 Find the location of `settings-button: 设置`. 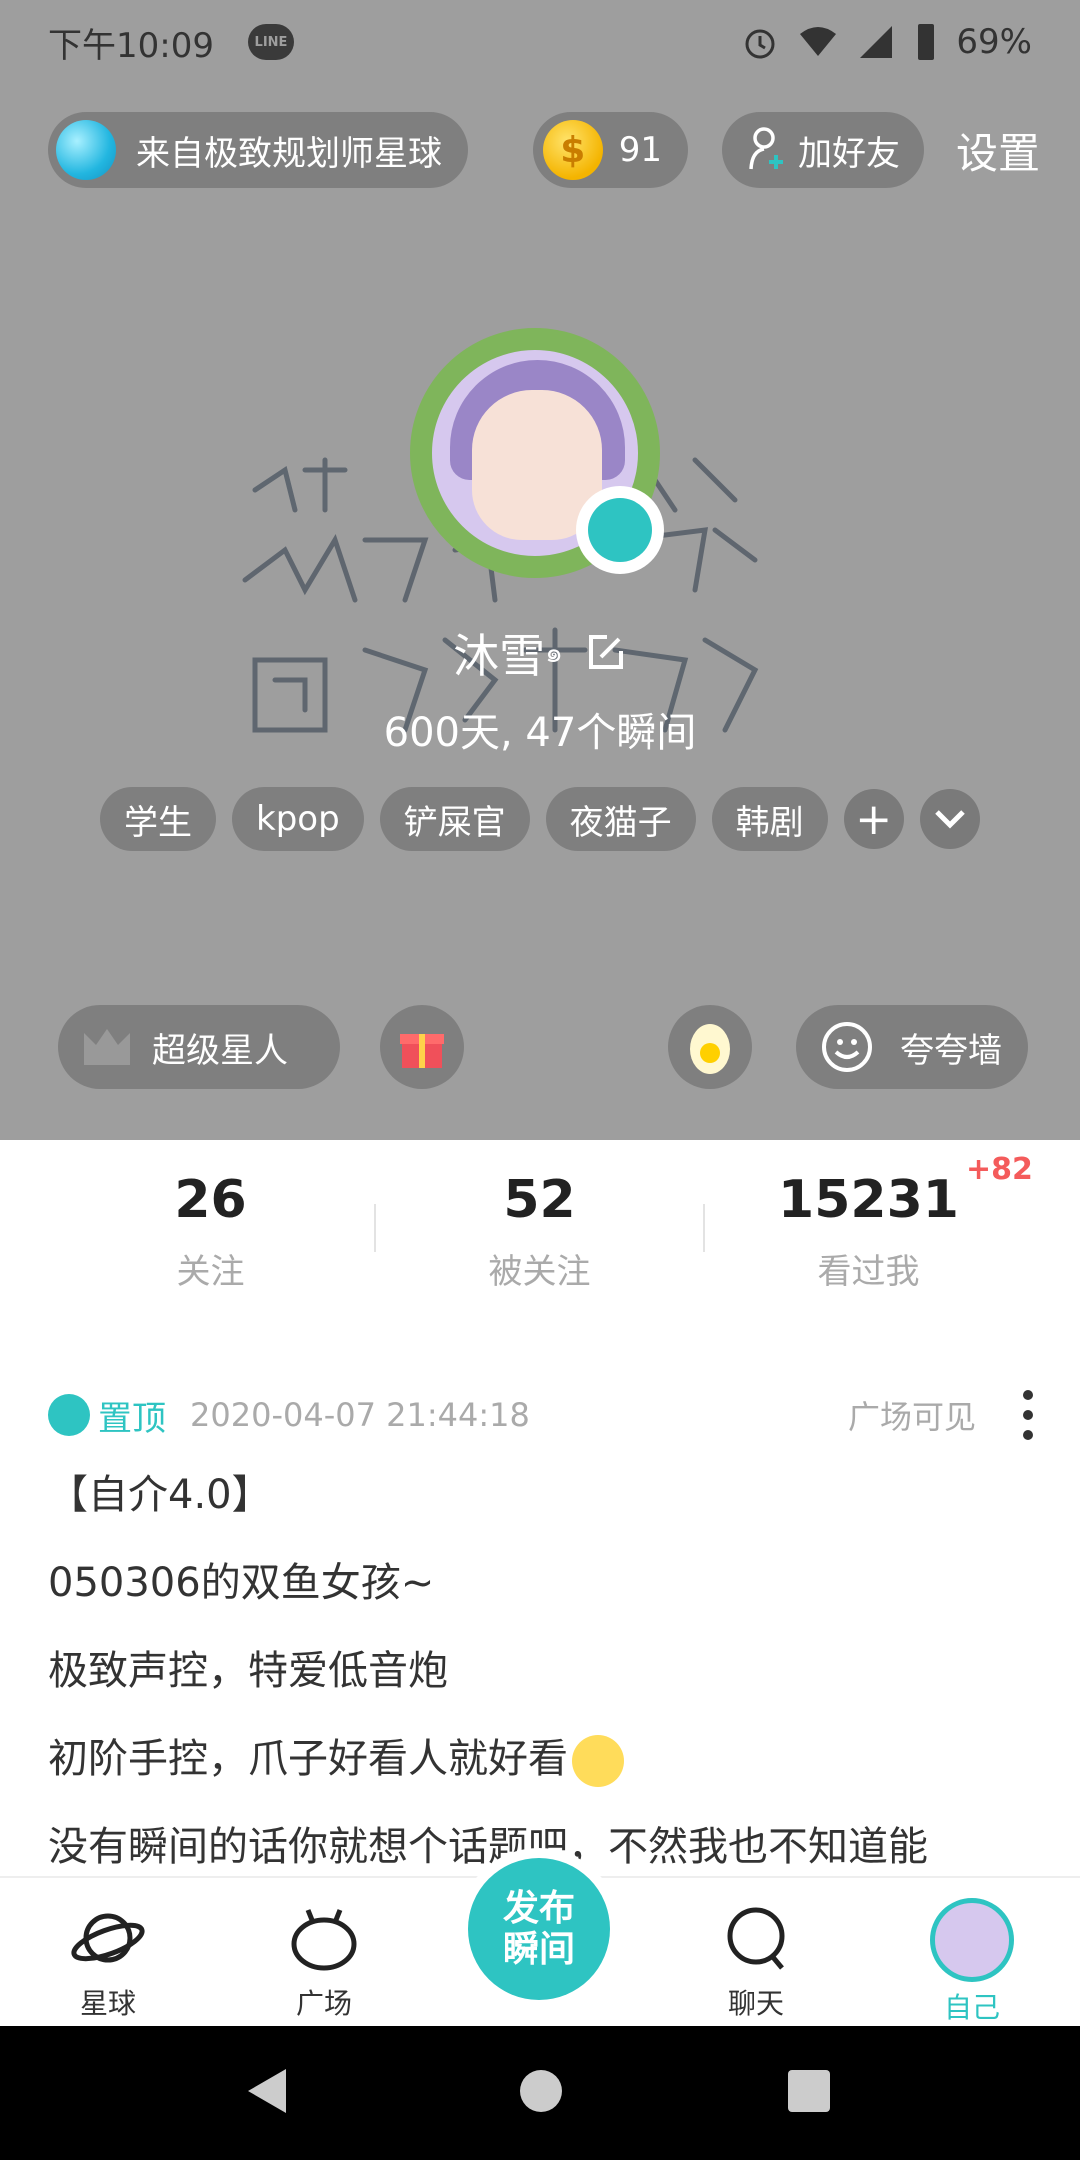

settings-button: 设置 is located at coordinates (998, 150).